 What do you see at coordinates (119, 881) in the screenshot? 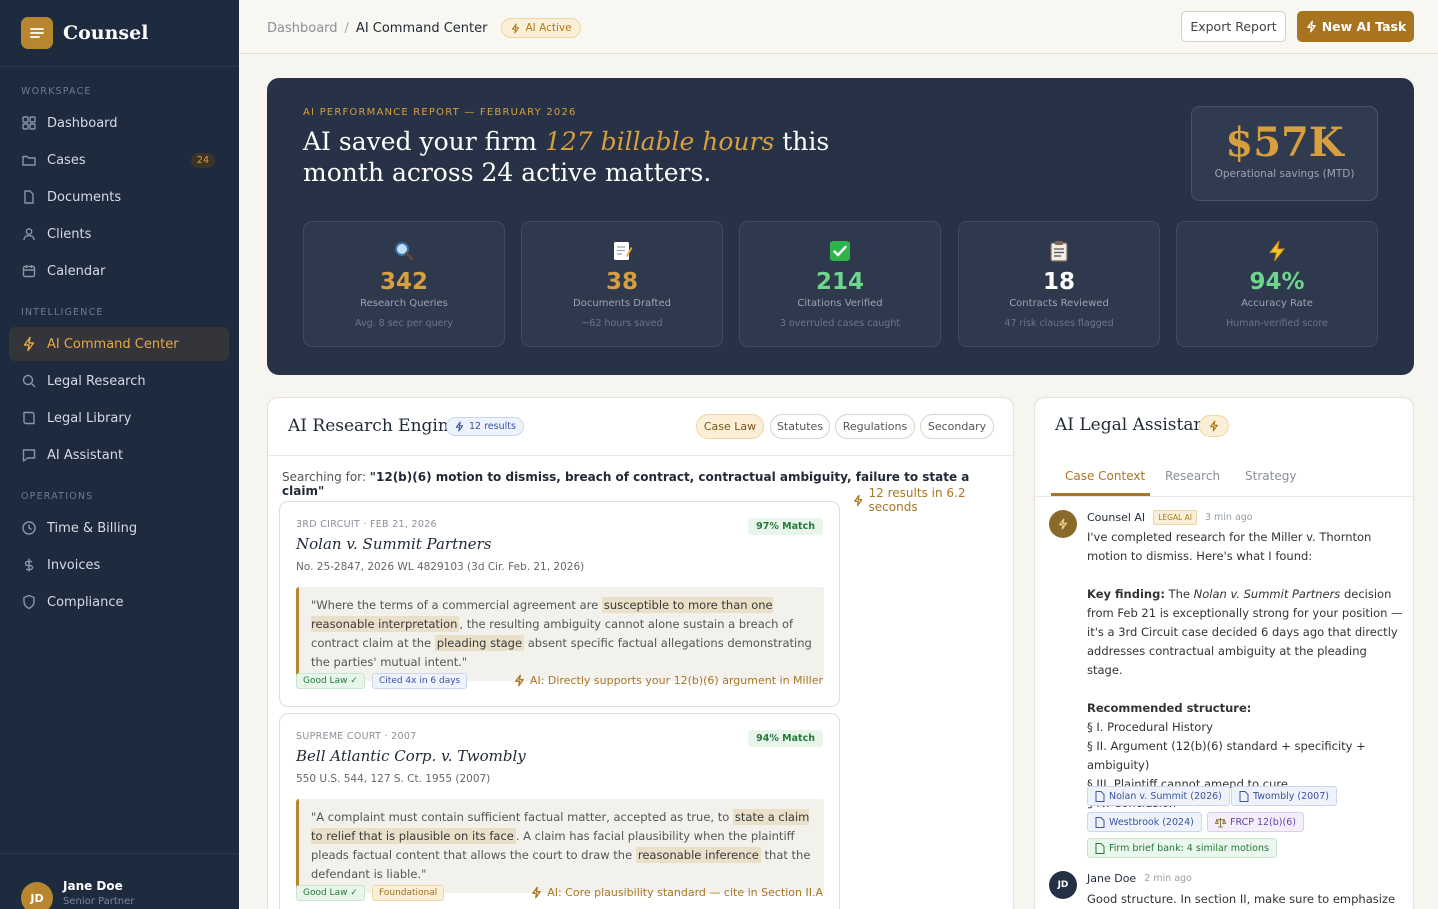
I see `user-profile: JD Jane Doe Senior Partner` at bounding box center [119, 881].